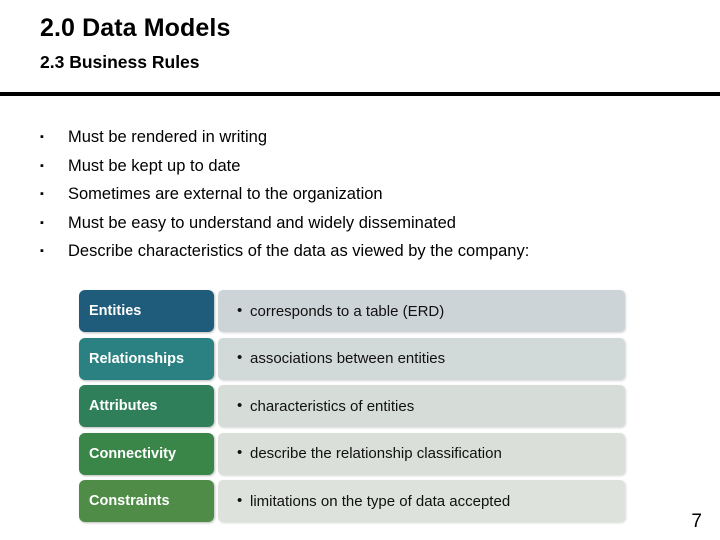 This screenshot has height=540, width=720. What do you see at coordinates (350, 171) in the screenshot?
I see `bullet-list-item: ▪ Must be kept up to date` at bounding box center [350, 171].